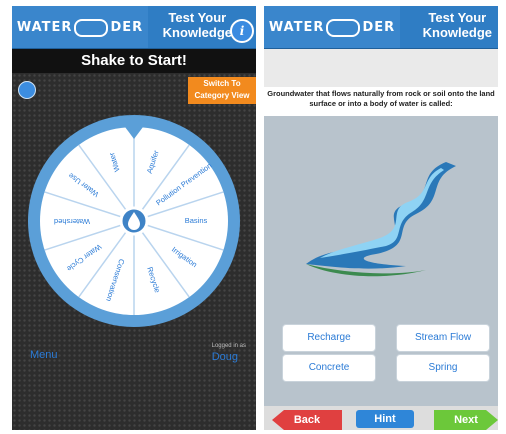 The image size is (506, 434). I want to click on next-button: Next, so click(466, 420).